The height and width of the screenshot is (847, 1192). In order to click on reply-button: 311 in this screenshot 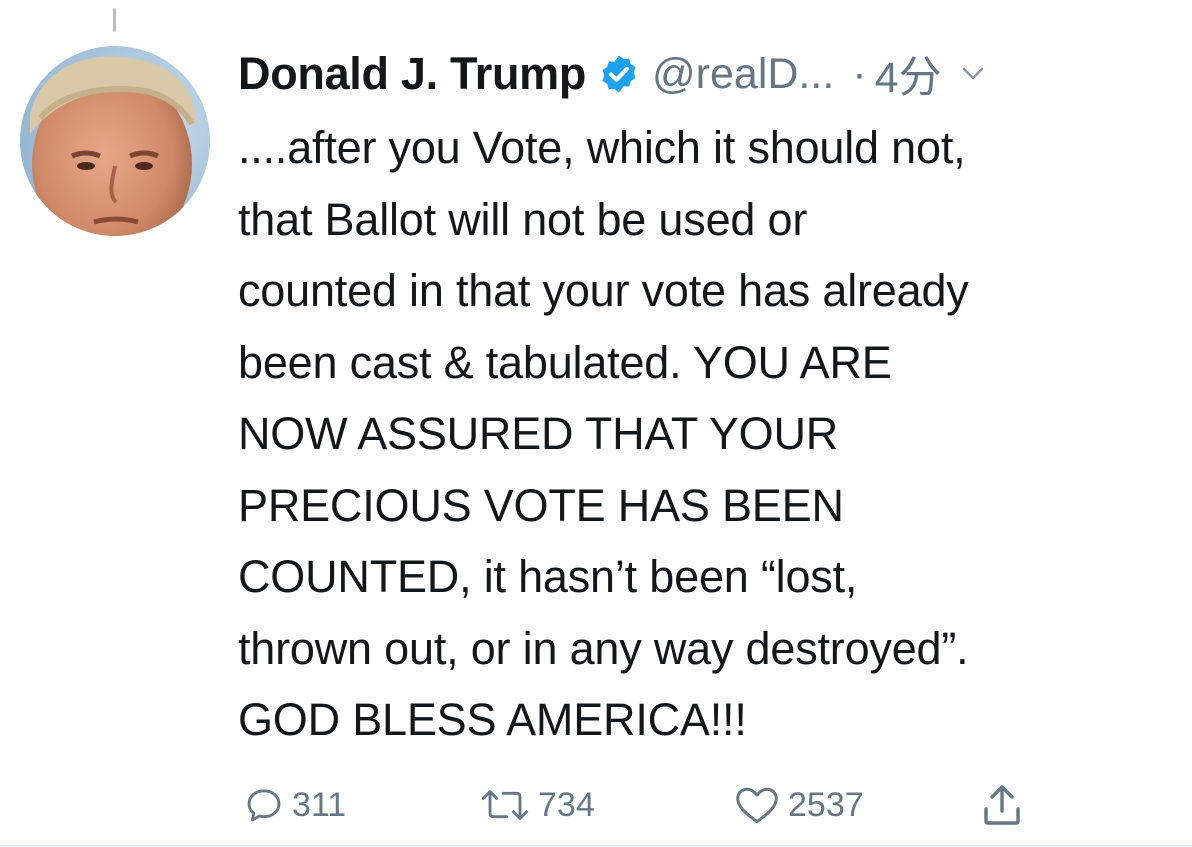, I will do `click(295, 805)`.